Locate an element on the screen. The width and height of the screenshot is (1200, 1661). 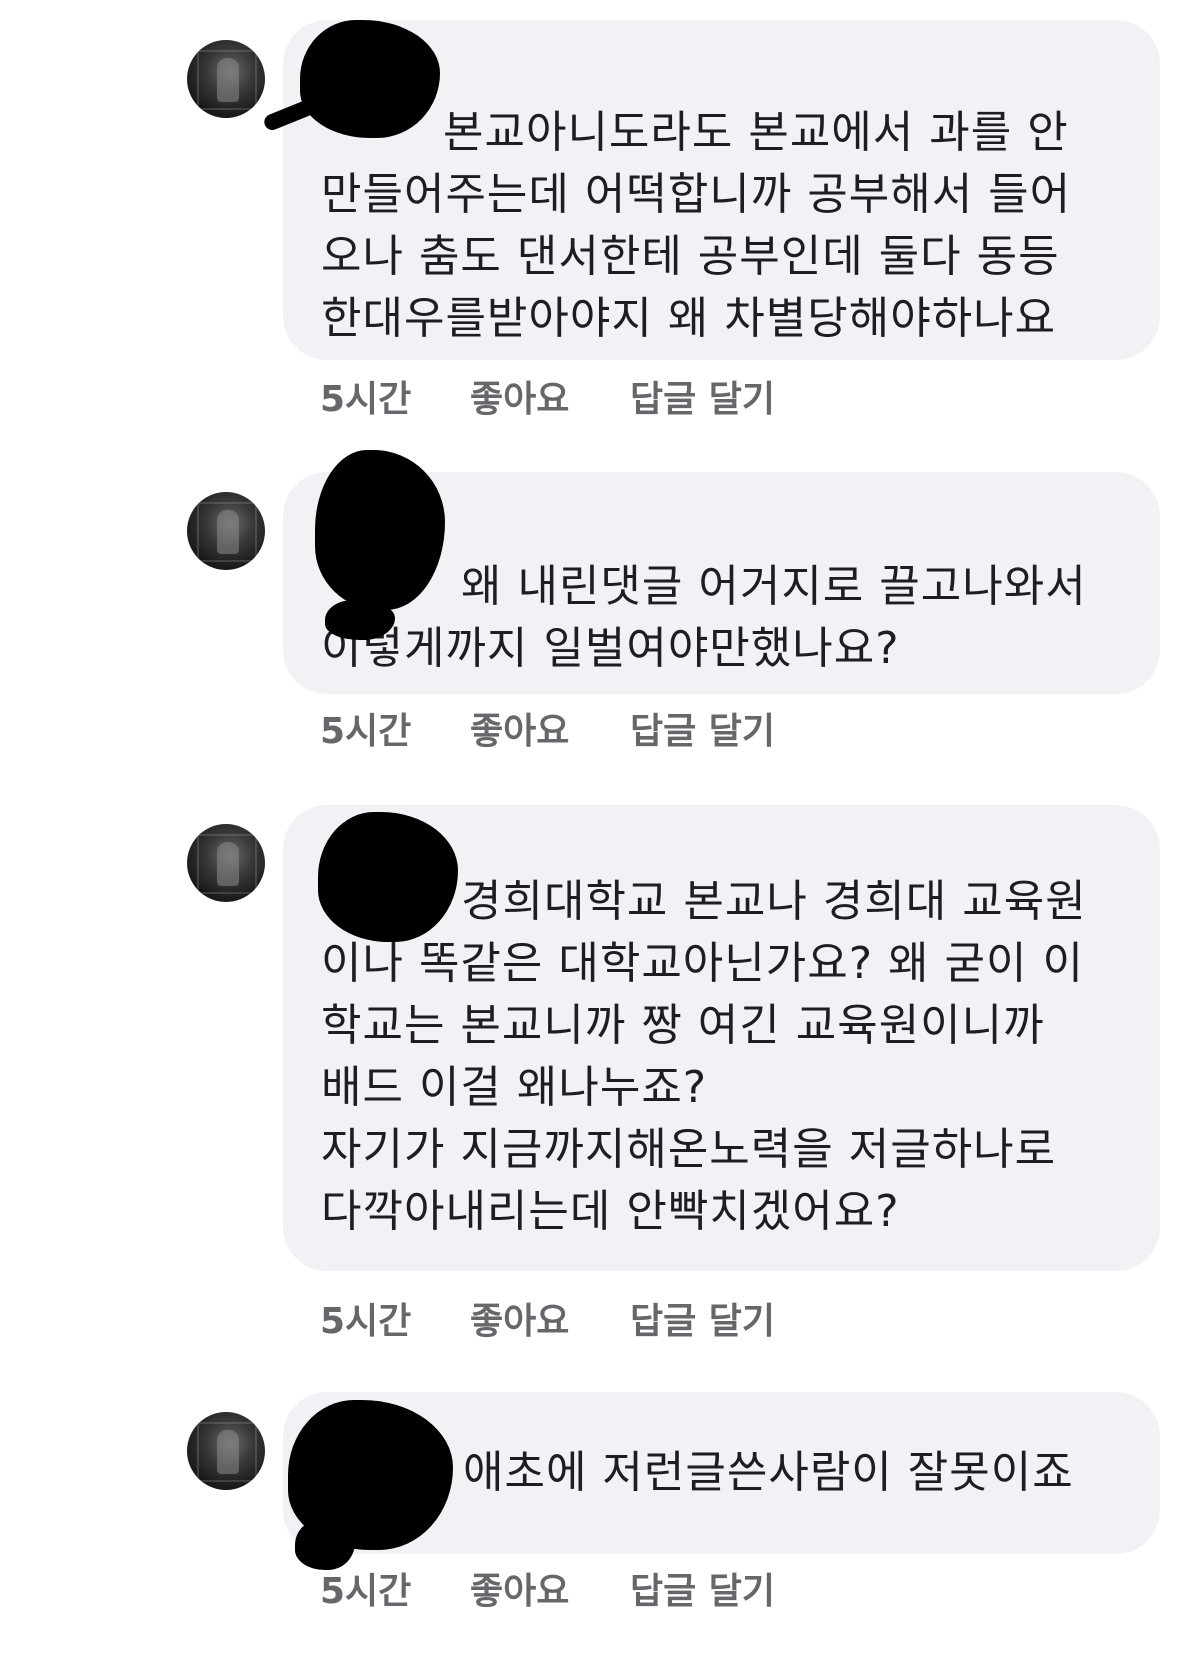
comment-text: 왜 내린댓글 어거지로 끌고나와서 이렇게까지 일벌여야만했나요? is located at coordinates (704, 617).